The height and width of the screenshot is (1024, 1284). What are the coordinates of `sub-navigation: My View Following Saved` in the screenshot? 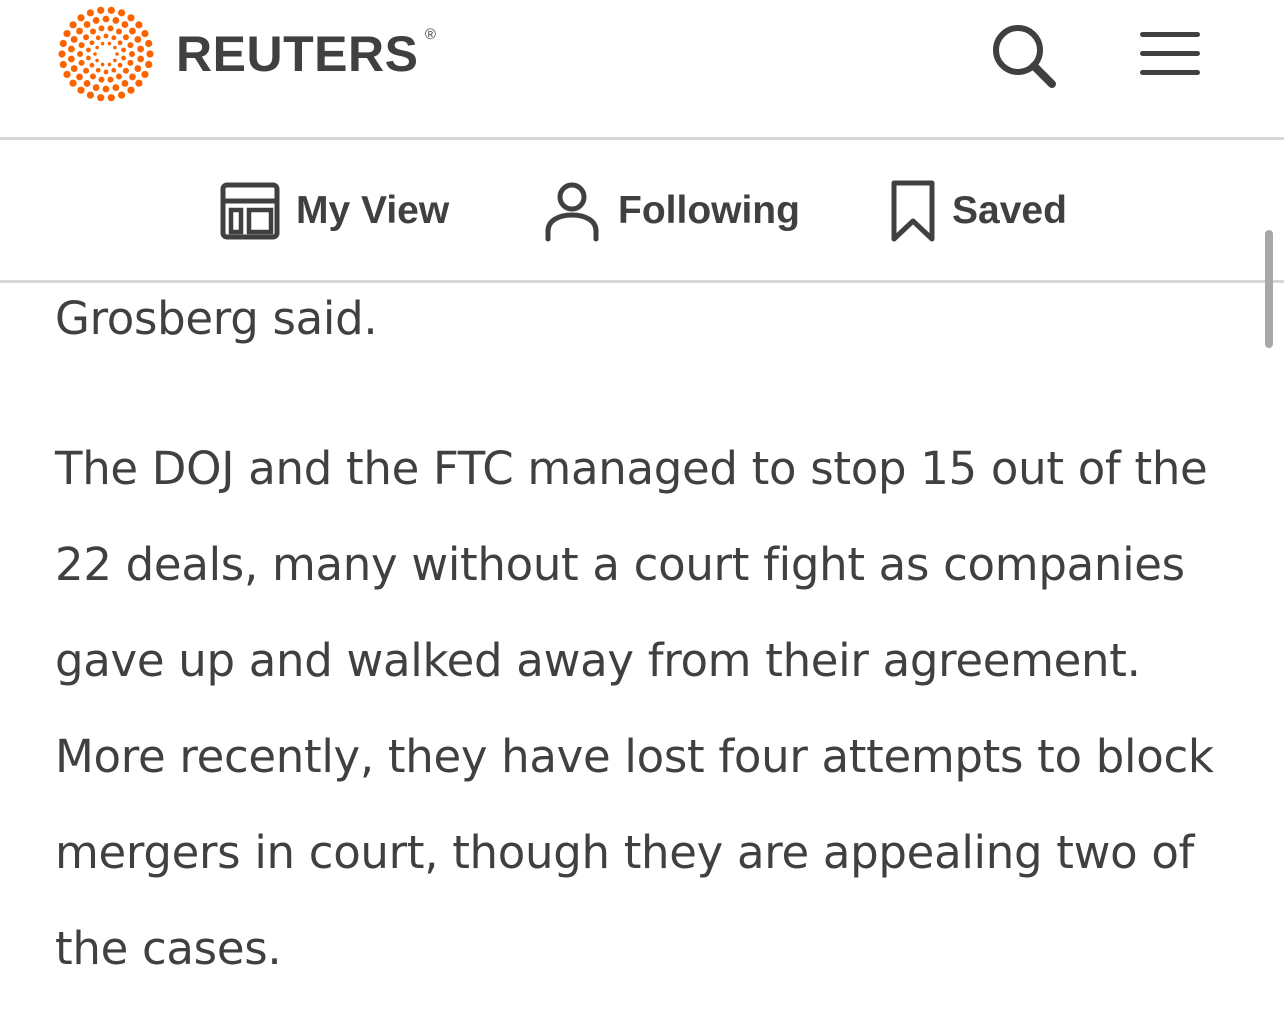 It's located at (642, 211).